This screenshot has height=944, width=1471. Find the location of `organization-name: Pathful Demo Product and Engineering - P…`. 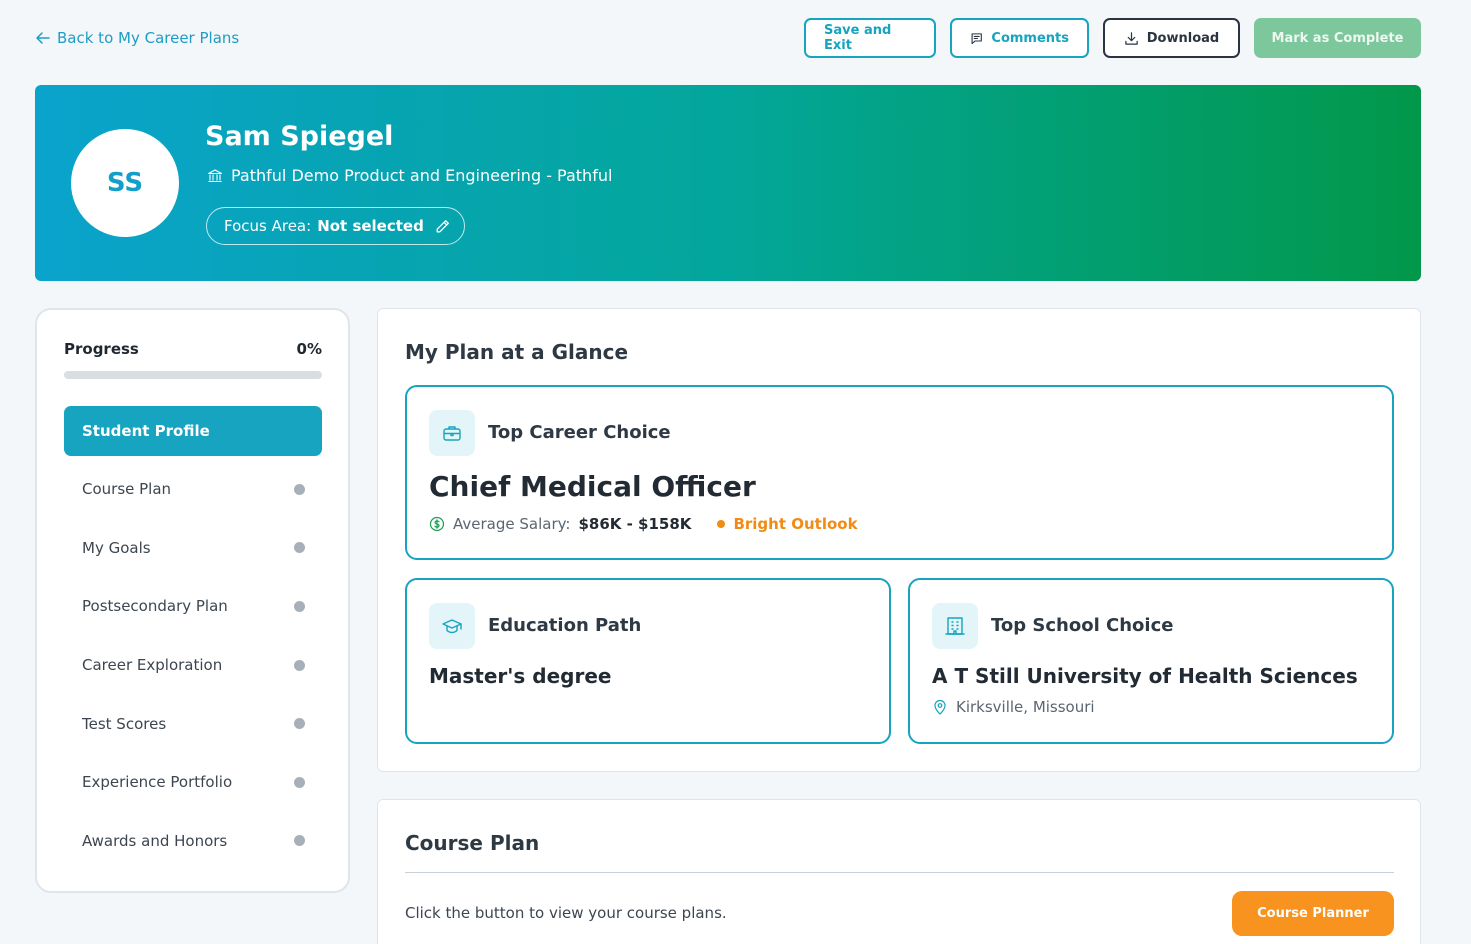

organization-name: Pathful Demo Product and Engineering - P… is located at coordinates (422, 175).